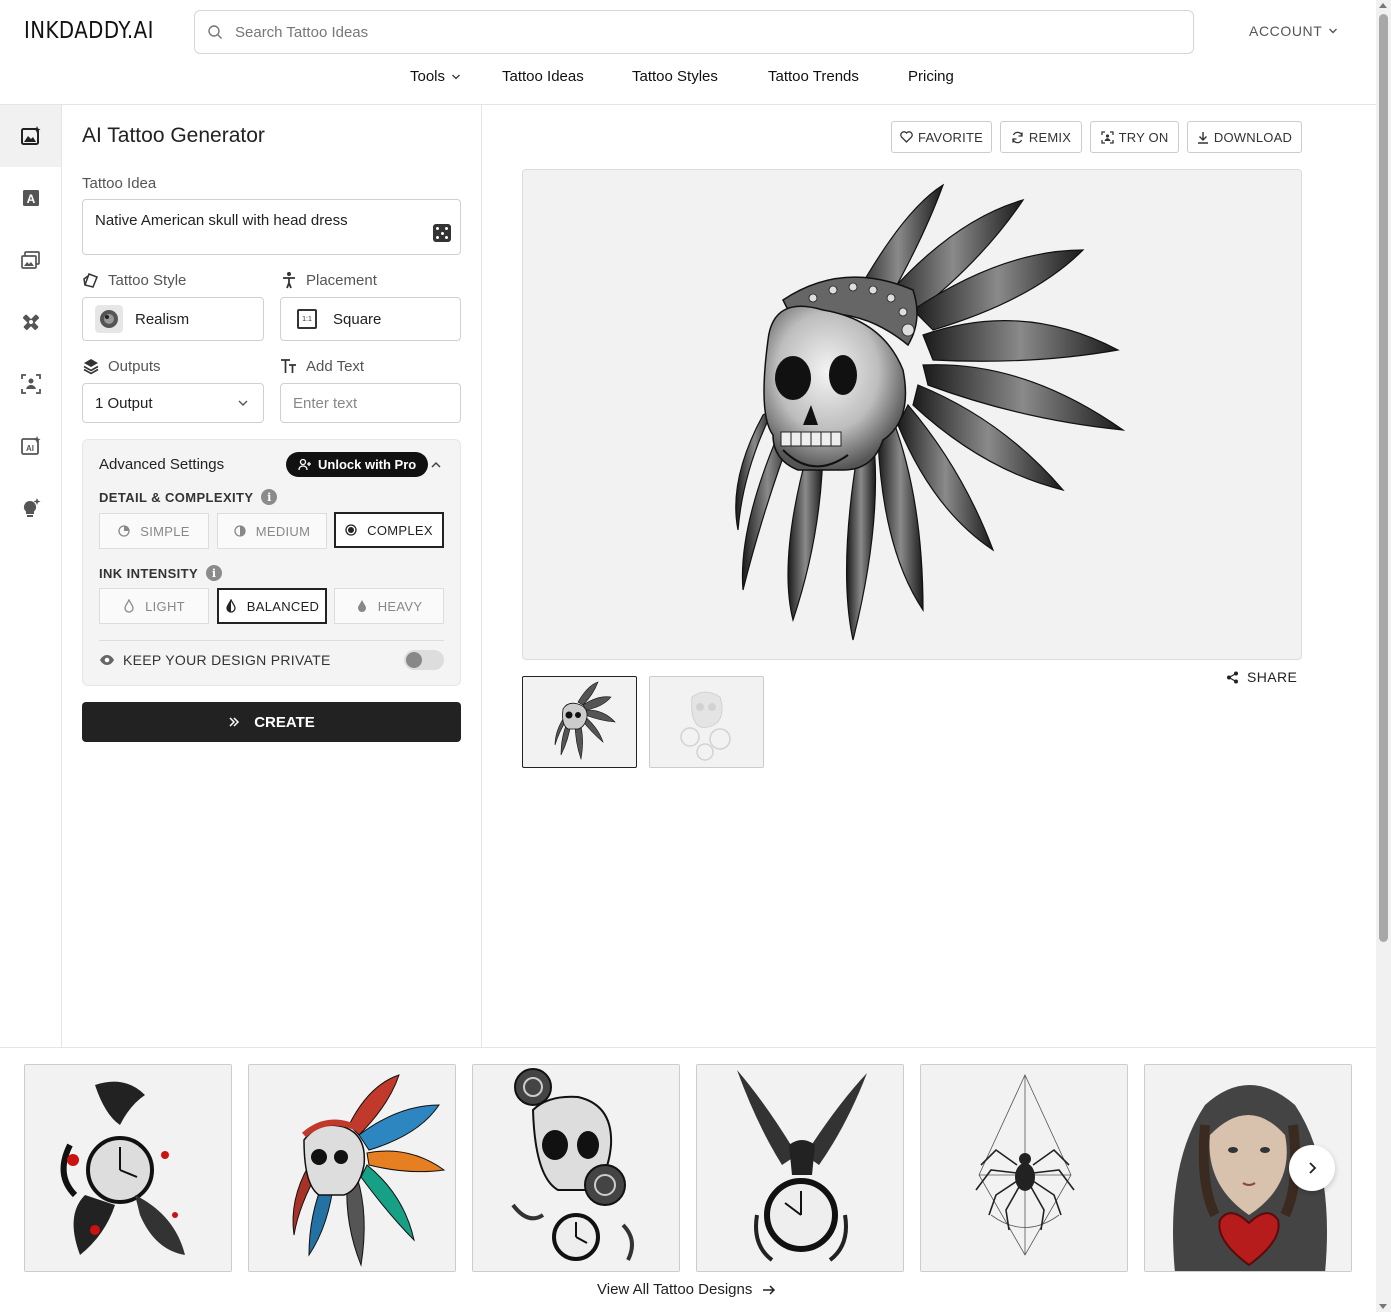 The width and height of the screenshot is (1391, 1312). I want to click on page-scrollbar, so click(1383, 656).